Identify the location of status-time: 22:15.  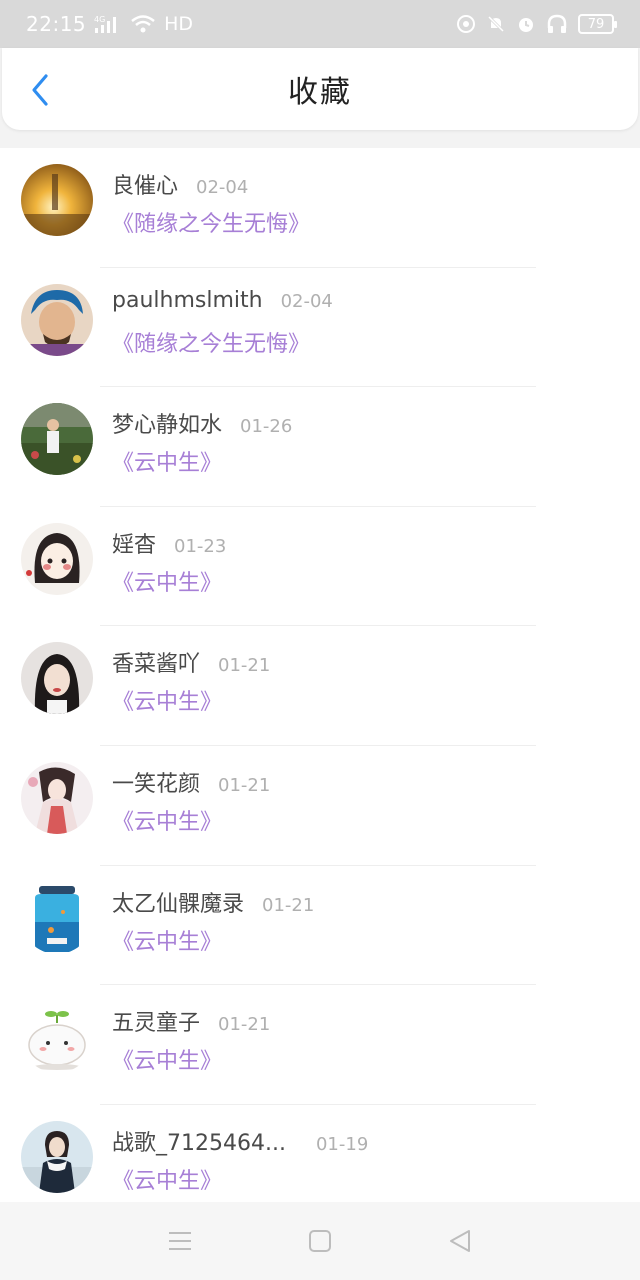
(56, 24).